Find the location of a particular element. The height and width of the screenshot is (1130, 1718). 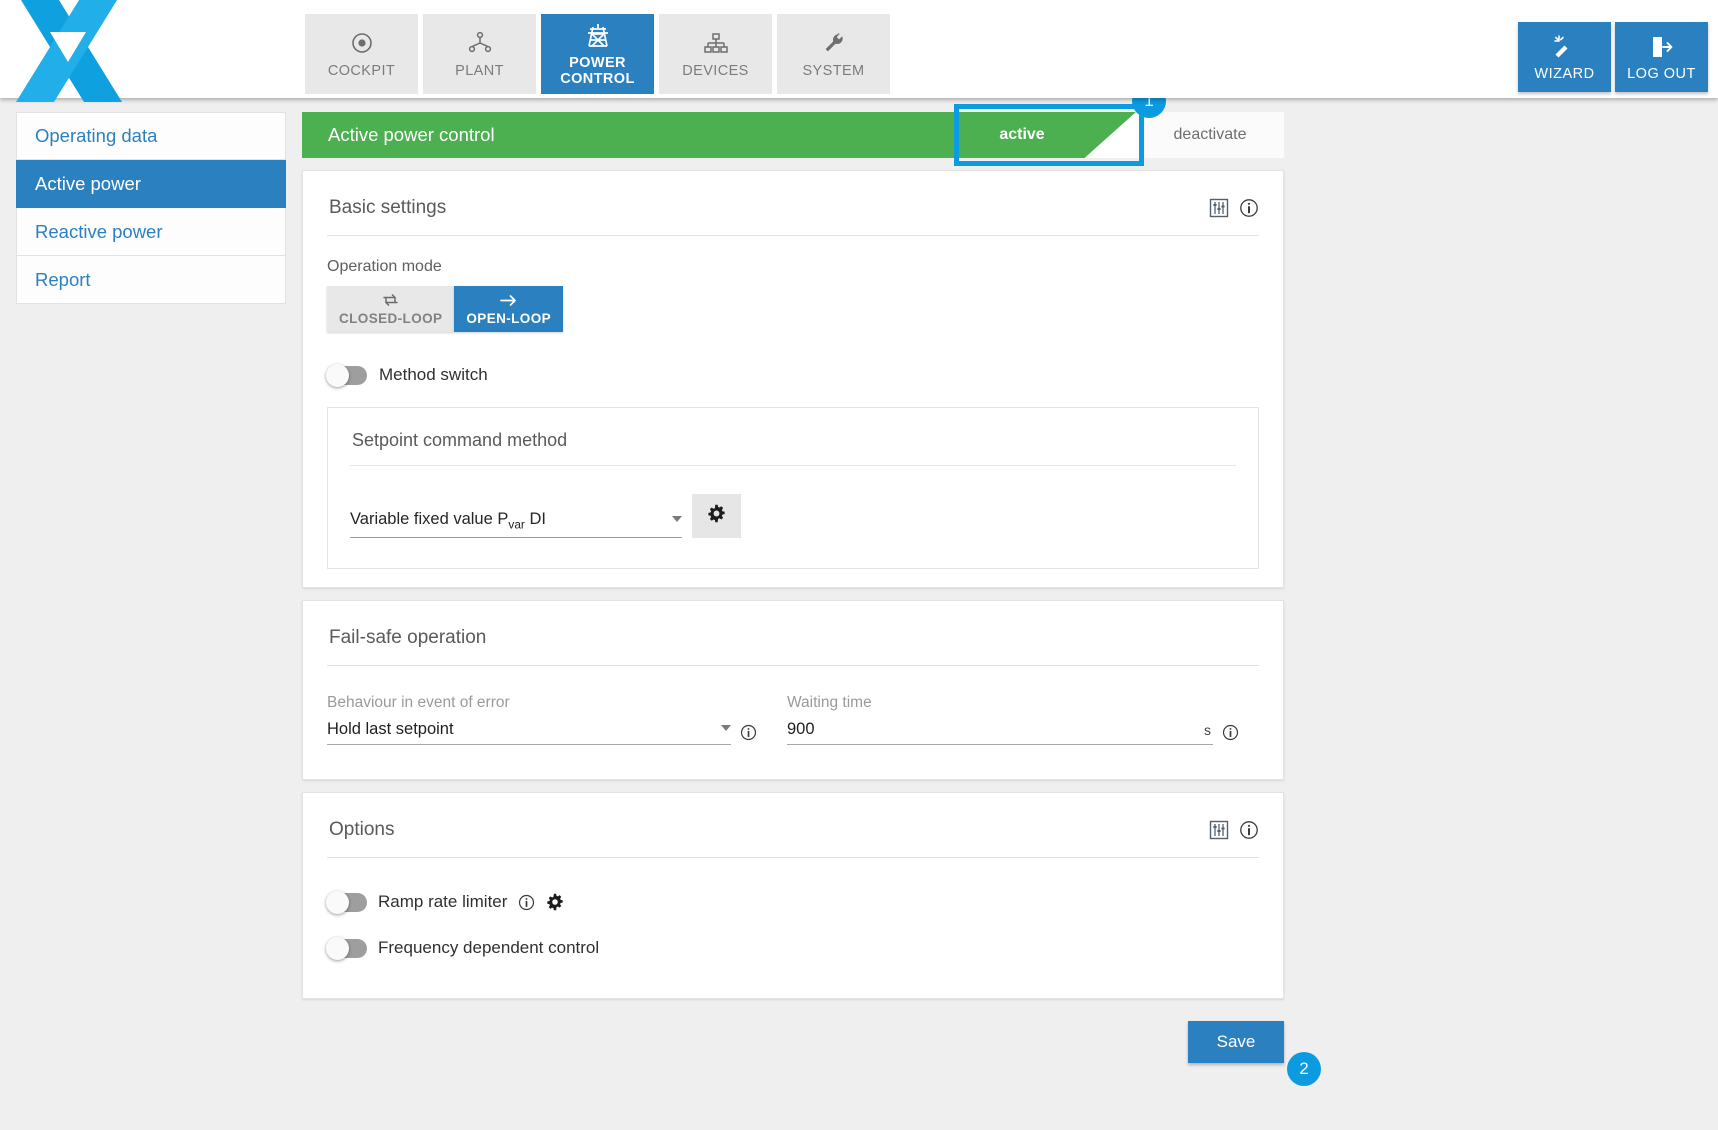

waiting-time-value: 900 is located at coordinates (801, 729).